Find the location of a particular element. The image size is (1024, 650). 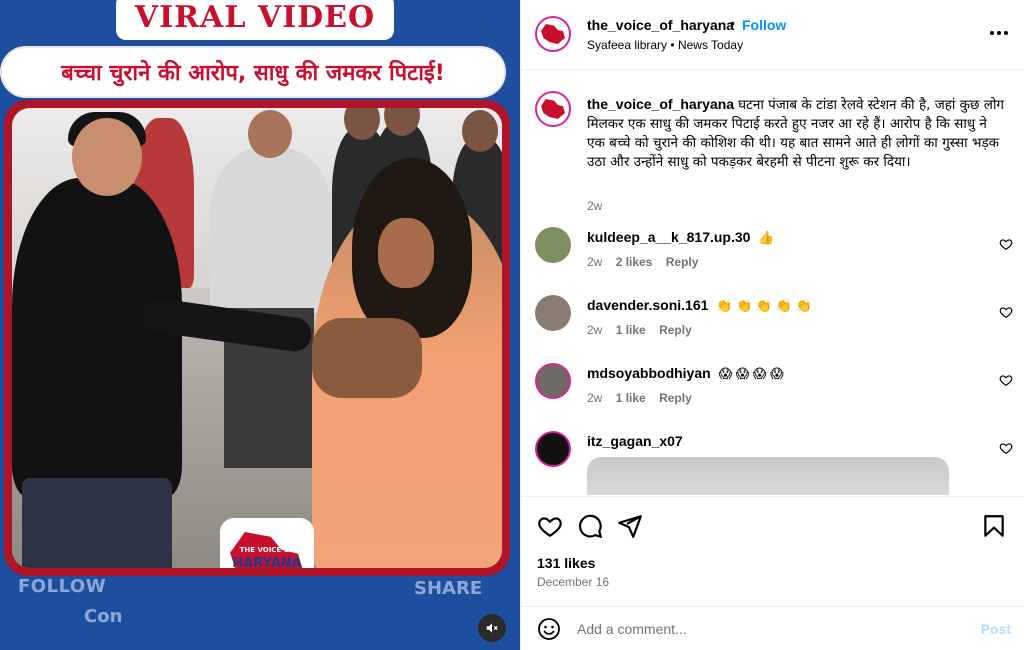

audio-info: Syafeea library • News Today is located at coordinates (665, 45).